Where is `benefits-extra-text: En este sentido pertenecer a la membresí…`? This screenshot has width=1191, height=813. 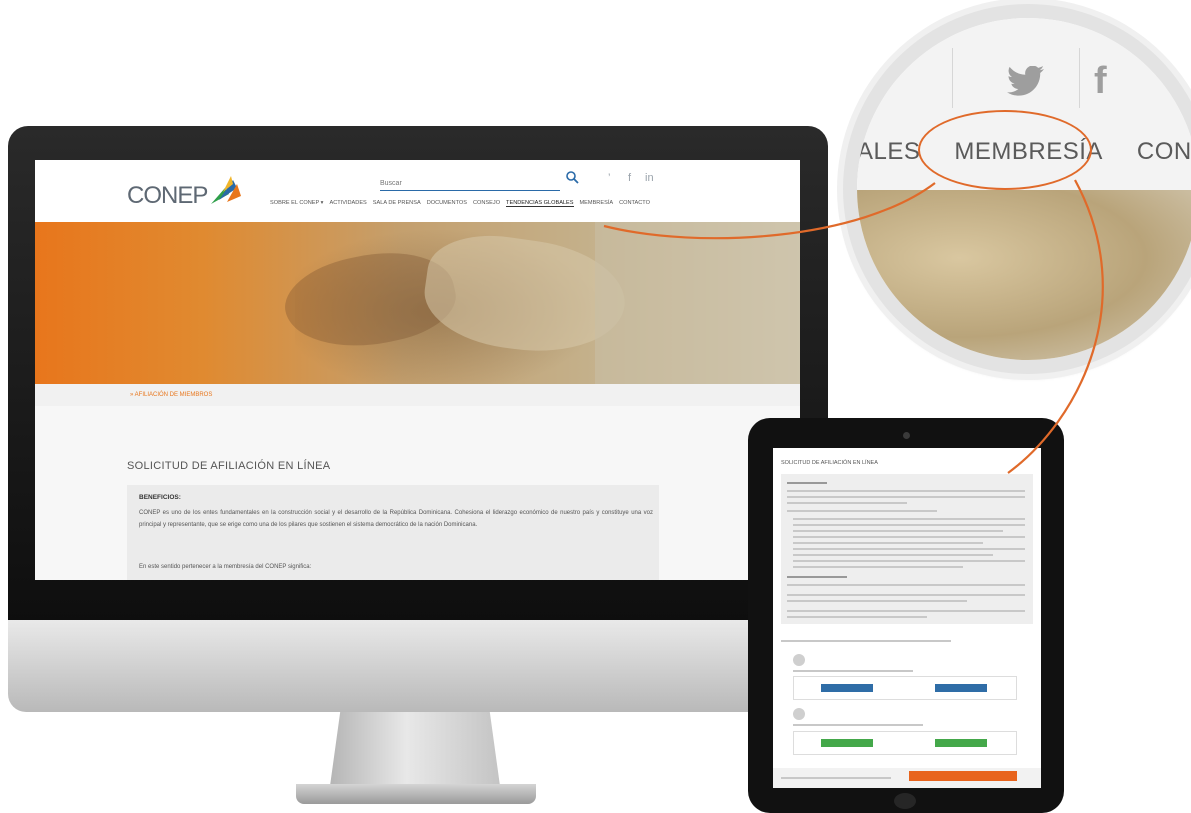 benefits-extra-text: En este sentido pertenecer a la membresí… is located at coordinates (225, 567).